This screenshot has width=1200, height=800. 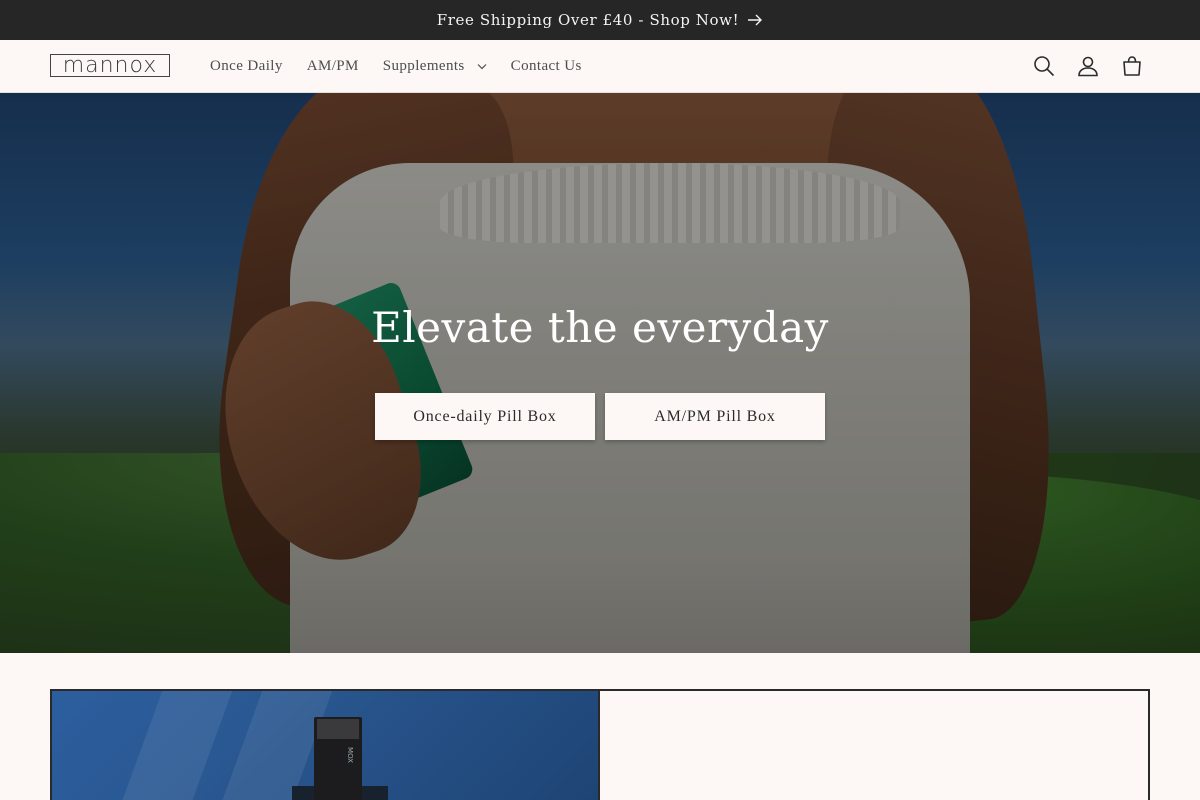 What do you see at coordinates (482, 67) in the screenshot?
I see `chevron-down-icon` at bounding box center [482, 67].